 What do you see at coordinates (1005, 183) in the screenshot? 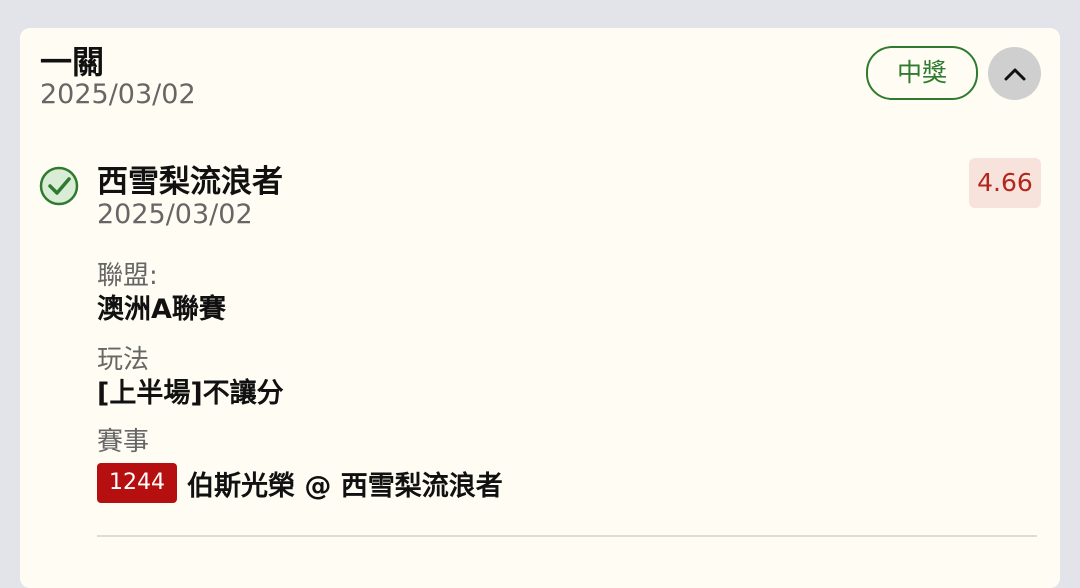
I see `odds-badge: 4.66` at bounding box center [1005, 183].